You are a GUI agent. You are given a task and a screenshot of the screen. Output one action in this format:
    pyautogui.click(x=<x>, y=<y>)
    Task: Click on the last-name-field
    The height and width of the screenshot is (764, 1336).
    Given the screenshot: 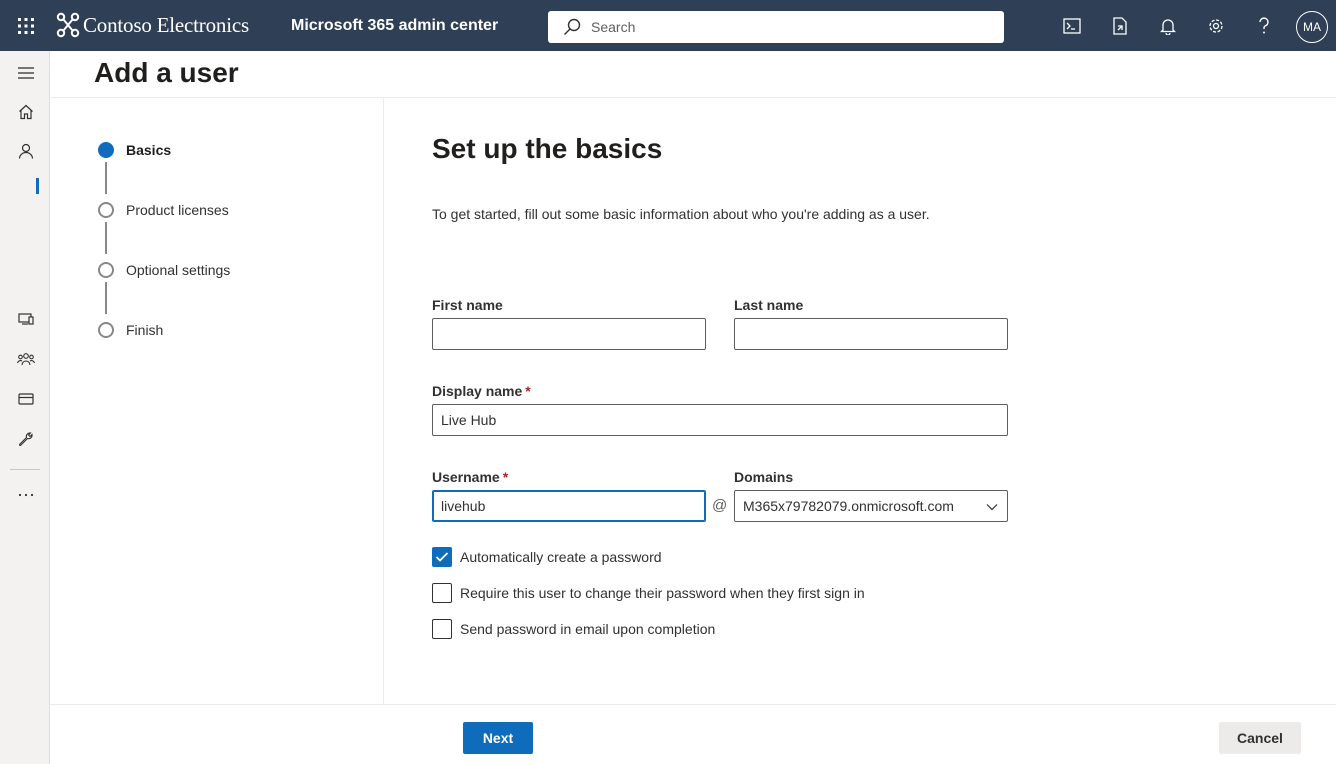 What is the action you would take?
    pyautogui.click(x=871, y=334)
    